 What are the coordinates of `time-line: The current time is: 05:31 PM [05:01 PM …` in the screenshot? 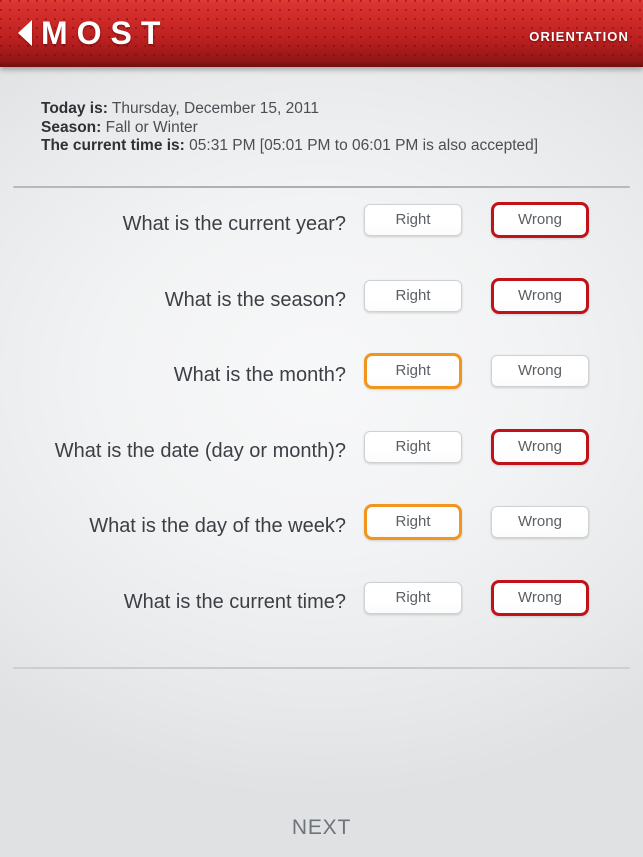 It's located at (326, 146).